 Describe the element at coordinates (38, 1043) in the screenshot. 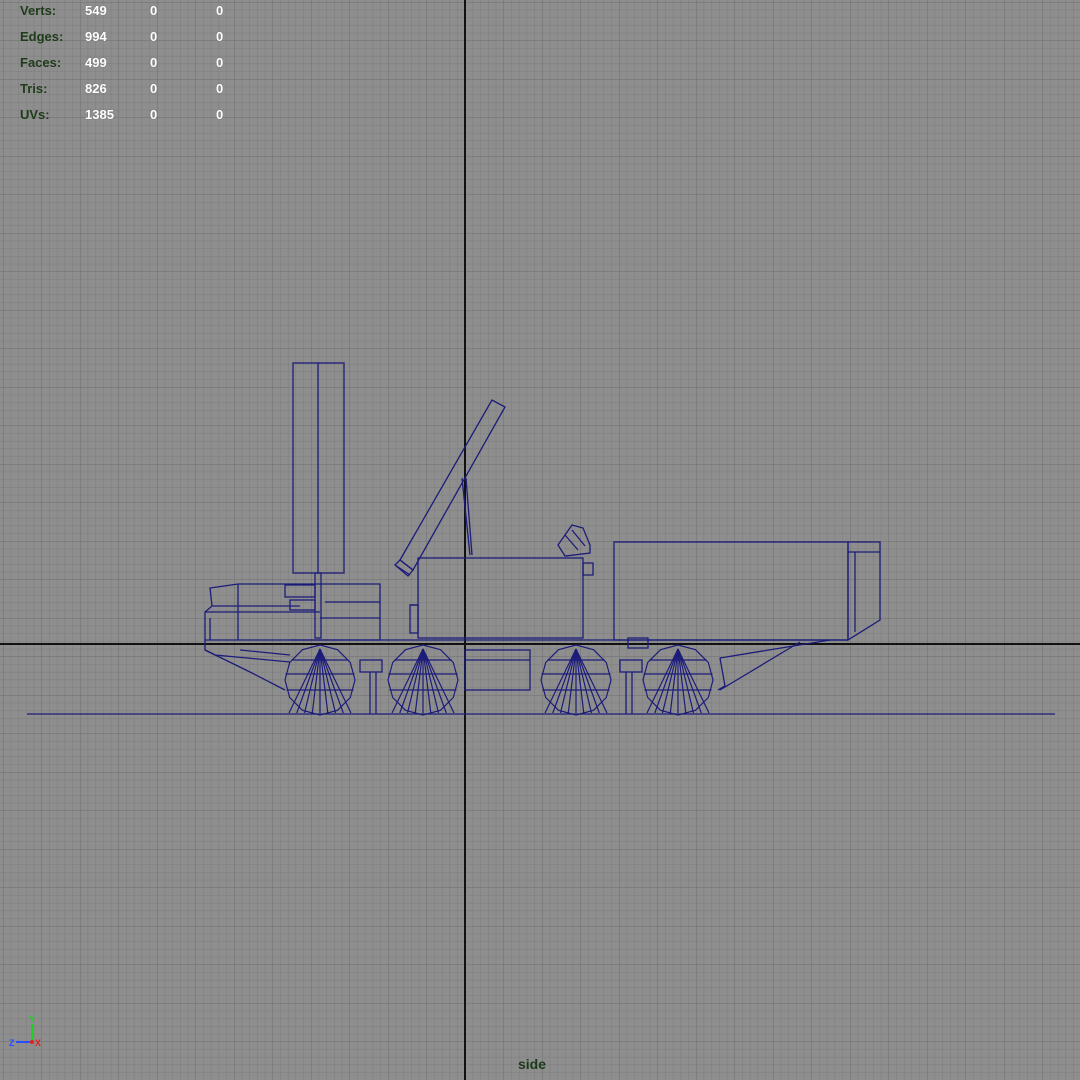

I see `x-axis-label: X` at that location.